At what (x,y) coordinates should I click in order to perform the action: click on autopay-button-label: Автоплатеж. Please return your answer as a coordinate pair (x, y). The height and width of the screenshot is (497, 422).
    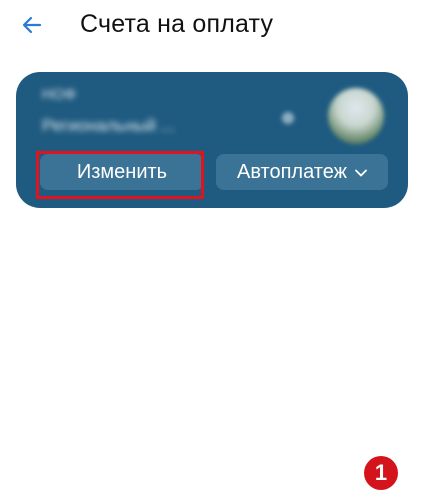
    Looking at the image, I should click on (292, 171).